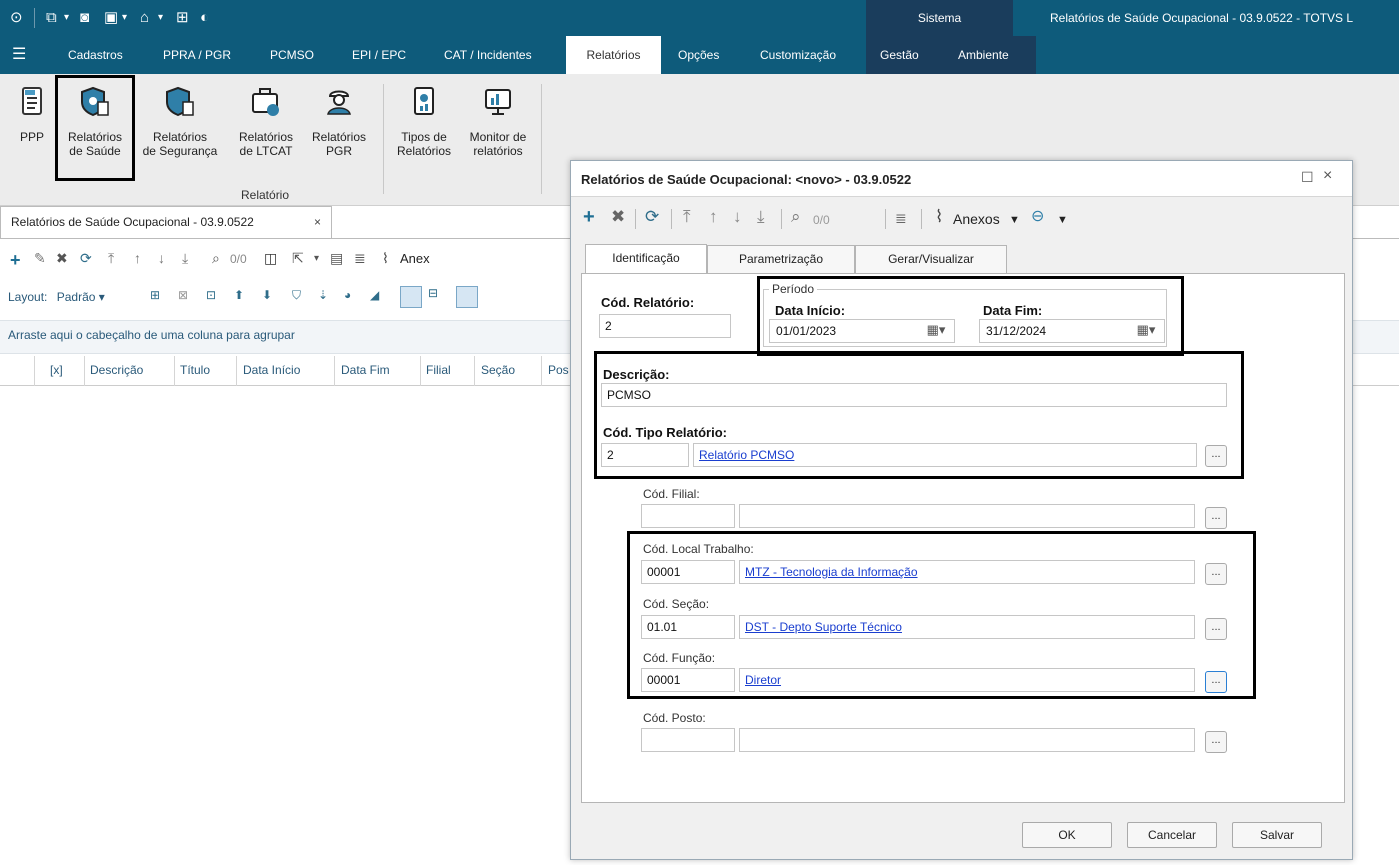 Image resolution: width=1399 pixels, height=865 pixels. Describe the element at coordinates (498, 370) in the screenshot. I see `column-header-secao: Seção` at that location.